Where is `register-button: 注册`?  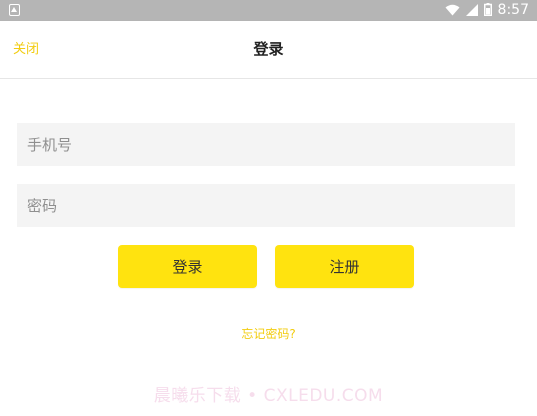
register-button: 注册 is located at coordinates (344, 266).